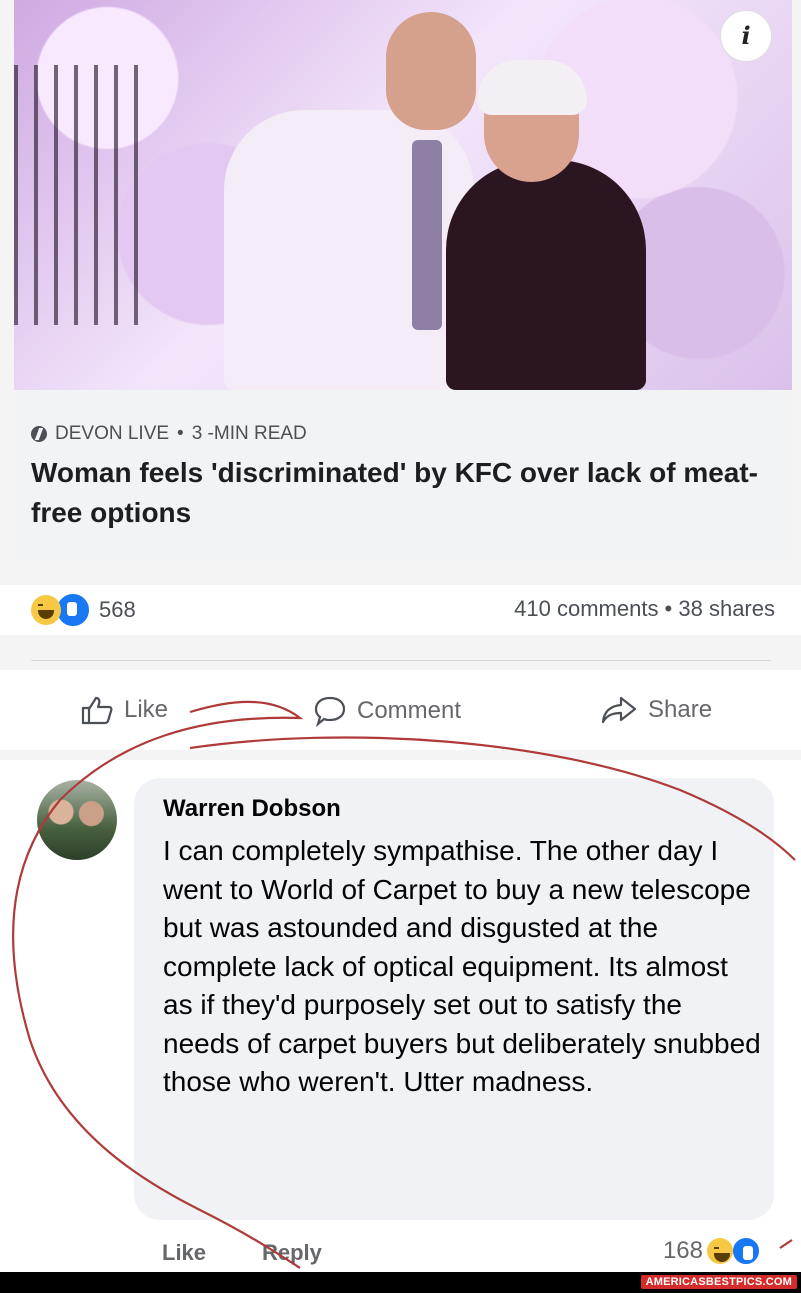 The width and height of the screenshot is (801, 1293). Describe the element at coordinates (77, 820) in the screenshot. I see `avatar` at that location.